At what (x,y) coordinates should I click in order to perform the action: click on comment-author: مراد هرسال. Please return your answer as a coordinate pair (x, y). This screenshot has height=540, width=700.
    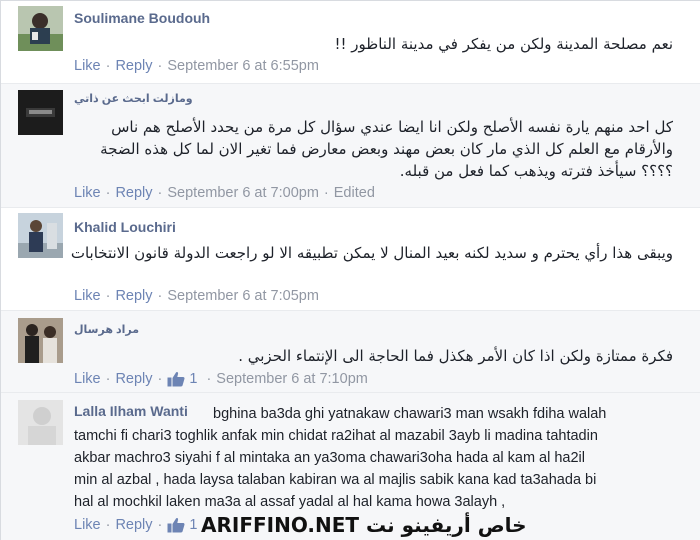
    Looking at the image, I should click on (106, 329).